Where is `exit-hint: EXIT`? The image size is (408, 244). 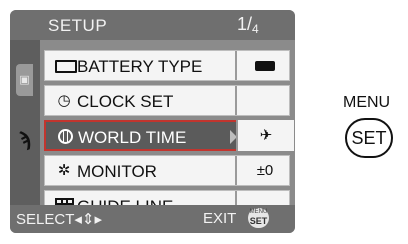
exit-hint: EXIT is located at coordinates (220, 218).